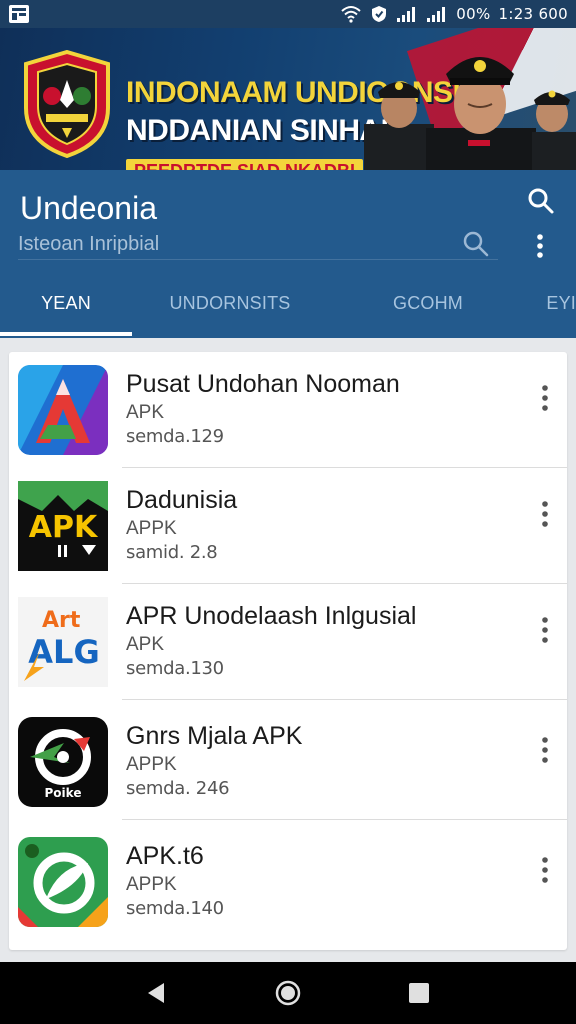 The width and height of the screenshot is (576, 1024). I want to click on officers-illustration, so click(470, 113).